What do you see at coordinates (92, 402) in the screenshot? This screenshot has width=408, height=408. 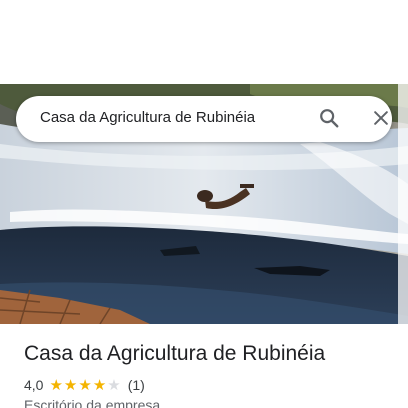 I see `place-category: Escritório da empresa` at bounding box center [92, 402].